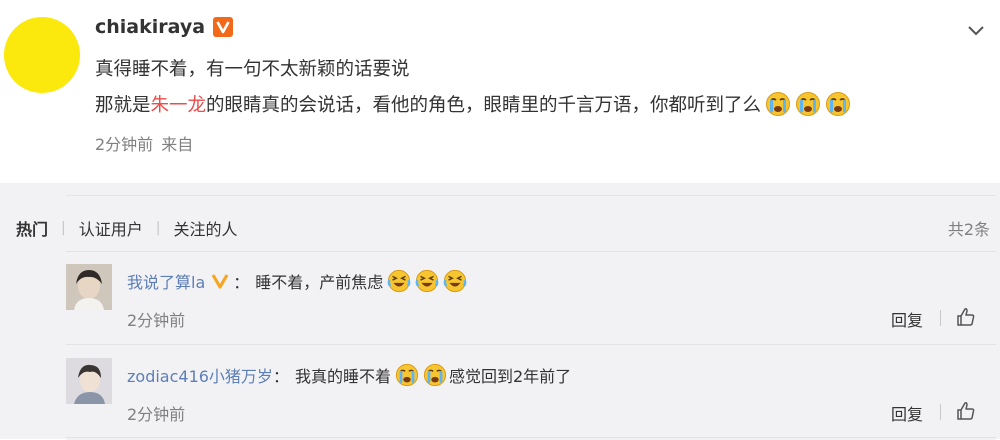 Image resolution: width=1000 pixels, height=440 pixels. Describe the element at coordinates (111, 228) in the screenshot. I see `tab-verified-users: 认证用户` at that location.